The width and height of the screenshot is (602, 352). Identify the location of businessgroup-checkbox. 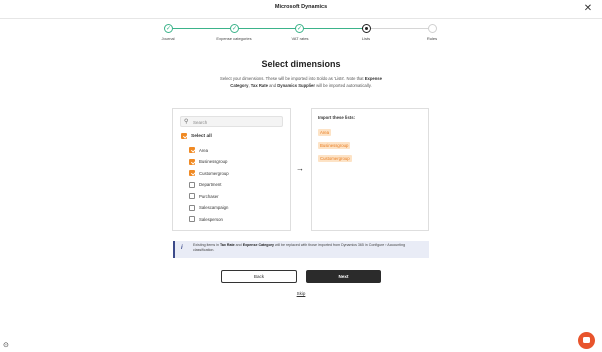
(192, 161).